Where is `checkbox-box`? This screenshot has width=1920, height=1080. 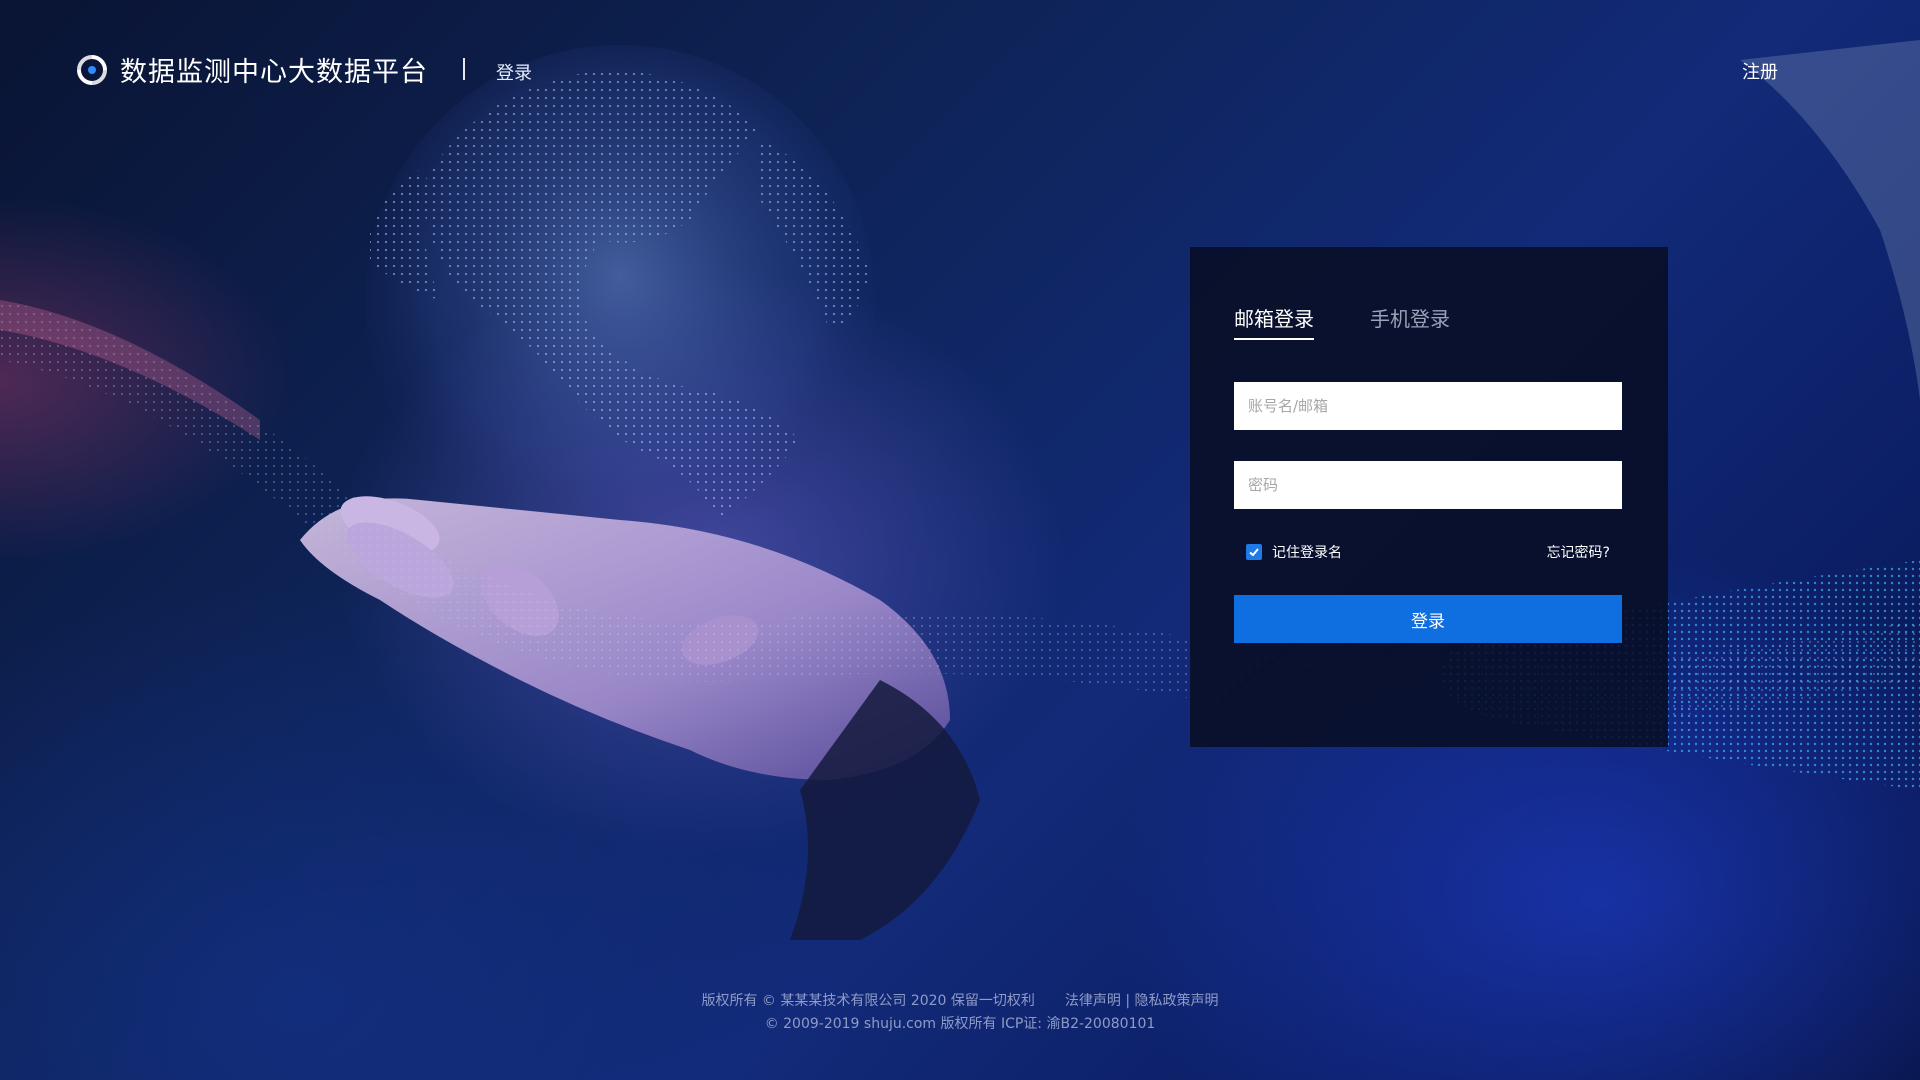 checkbox-box is located at coordinates (1254, 552).